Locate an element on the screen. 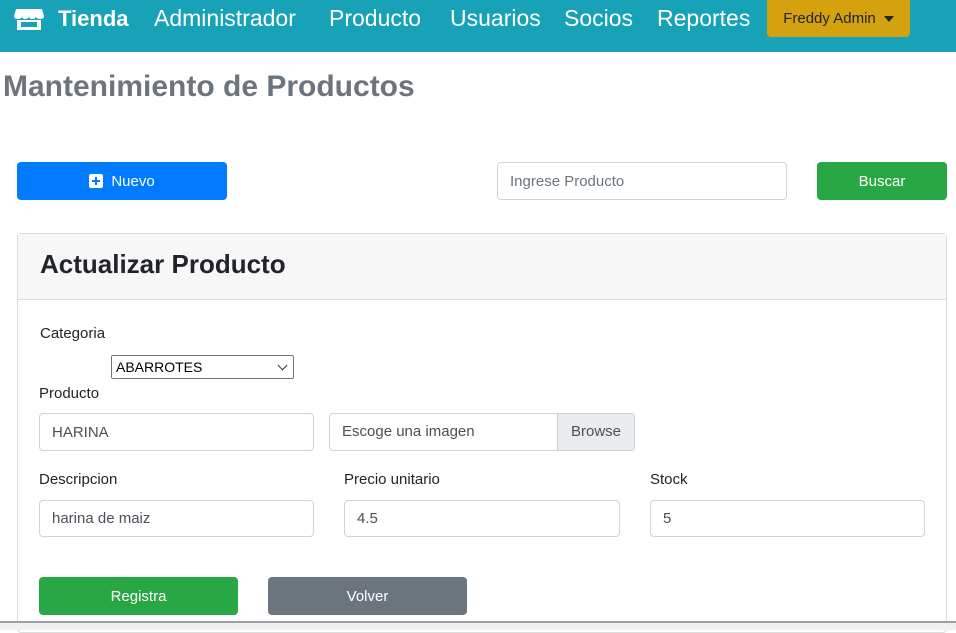 The width and height of the screenshot is (956, 633). user-menu-button: Freddy Admin is located at coordinates (838, 18).